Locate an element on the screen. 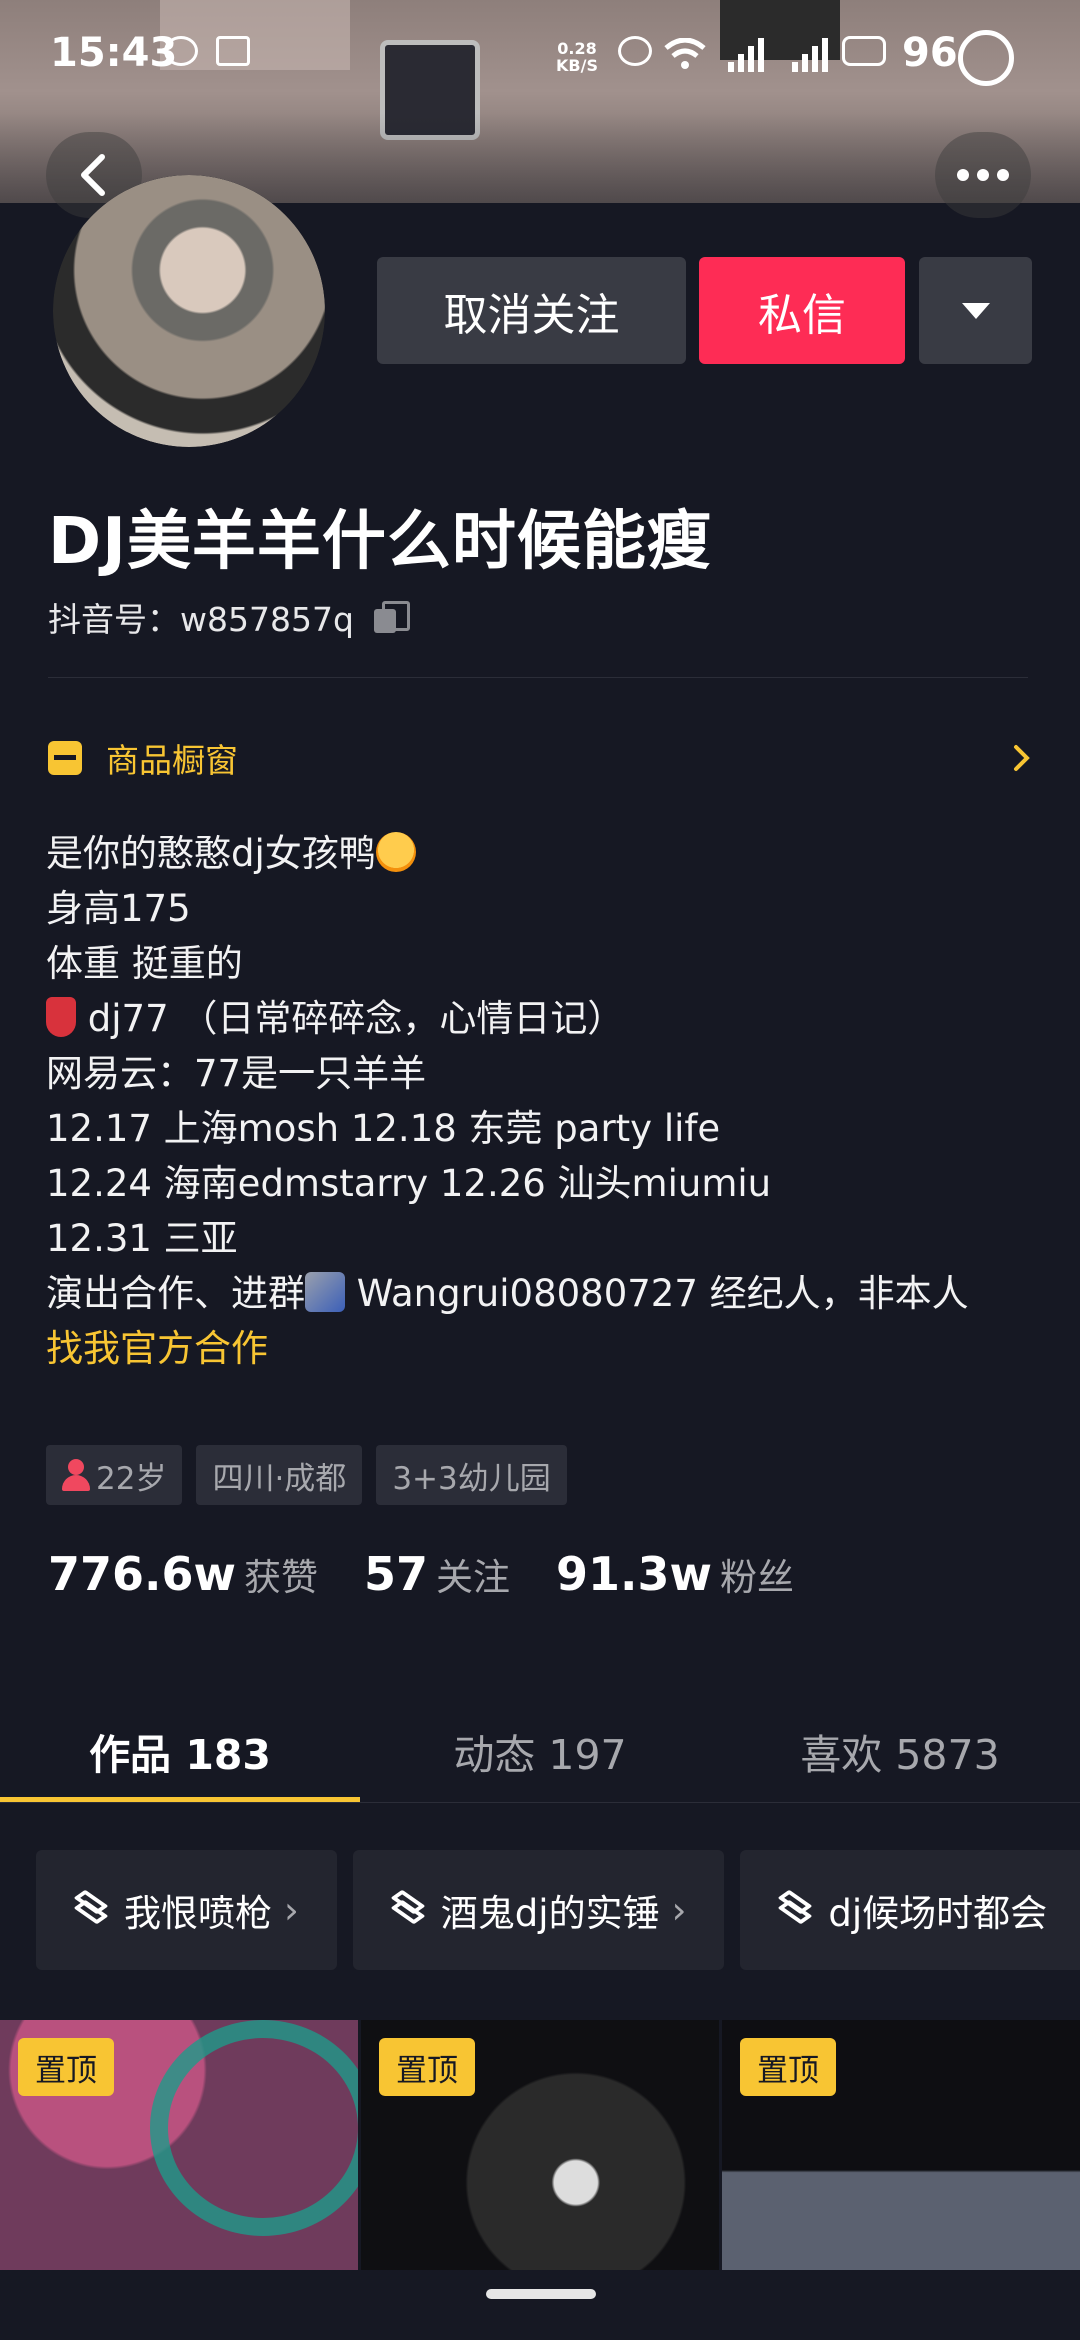 This screenshot has width=1080, height=2340. more-dots-icon is located at coordinates (983, 175).